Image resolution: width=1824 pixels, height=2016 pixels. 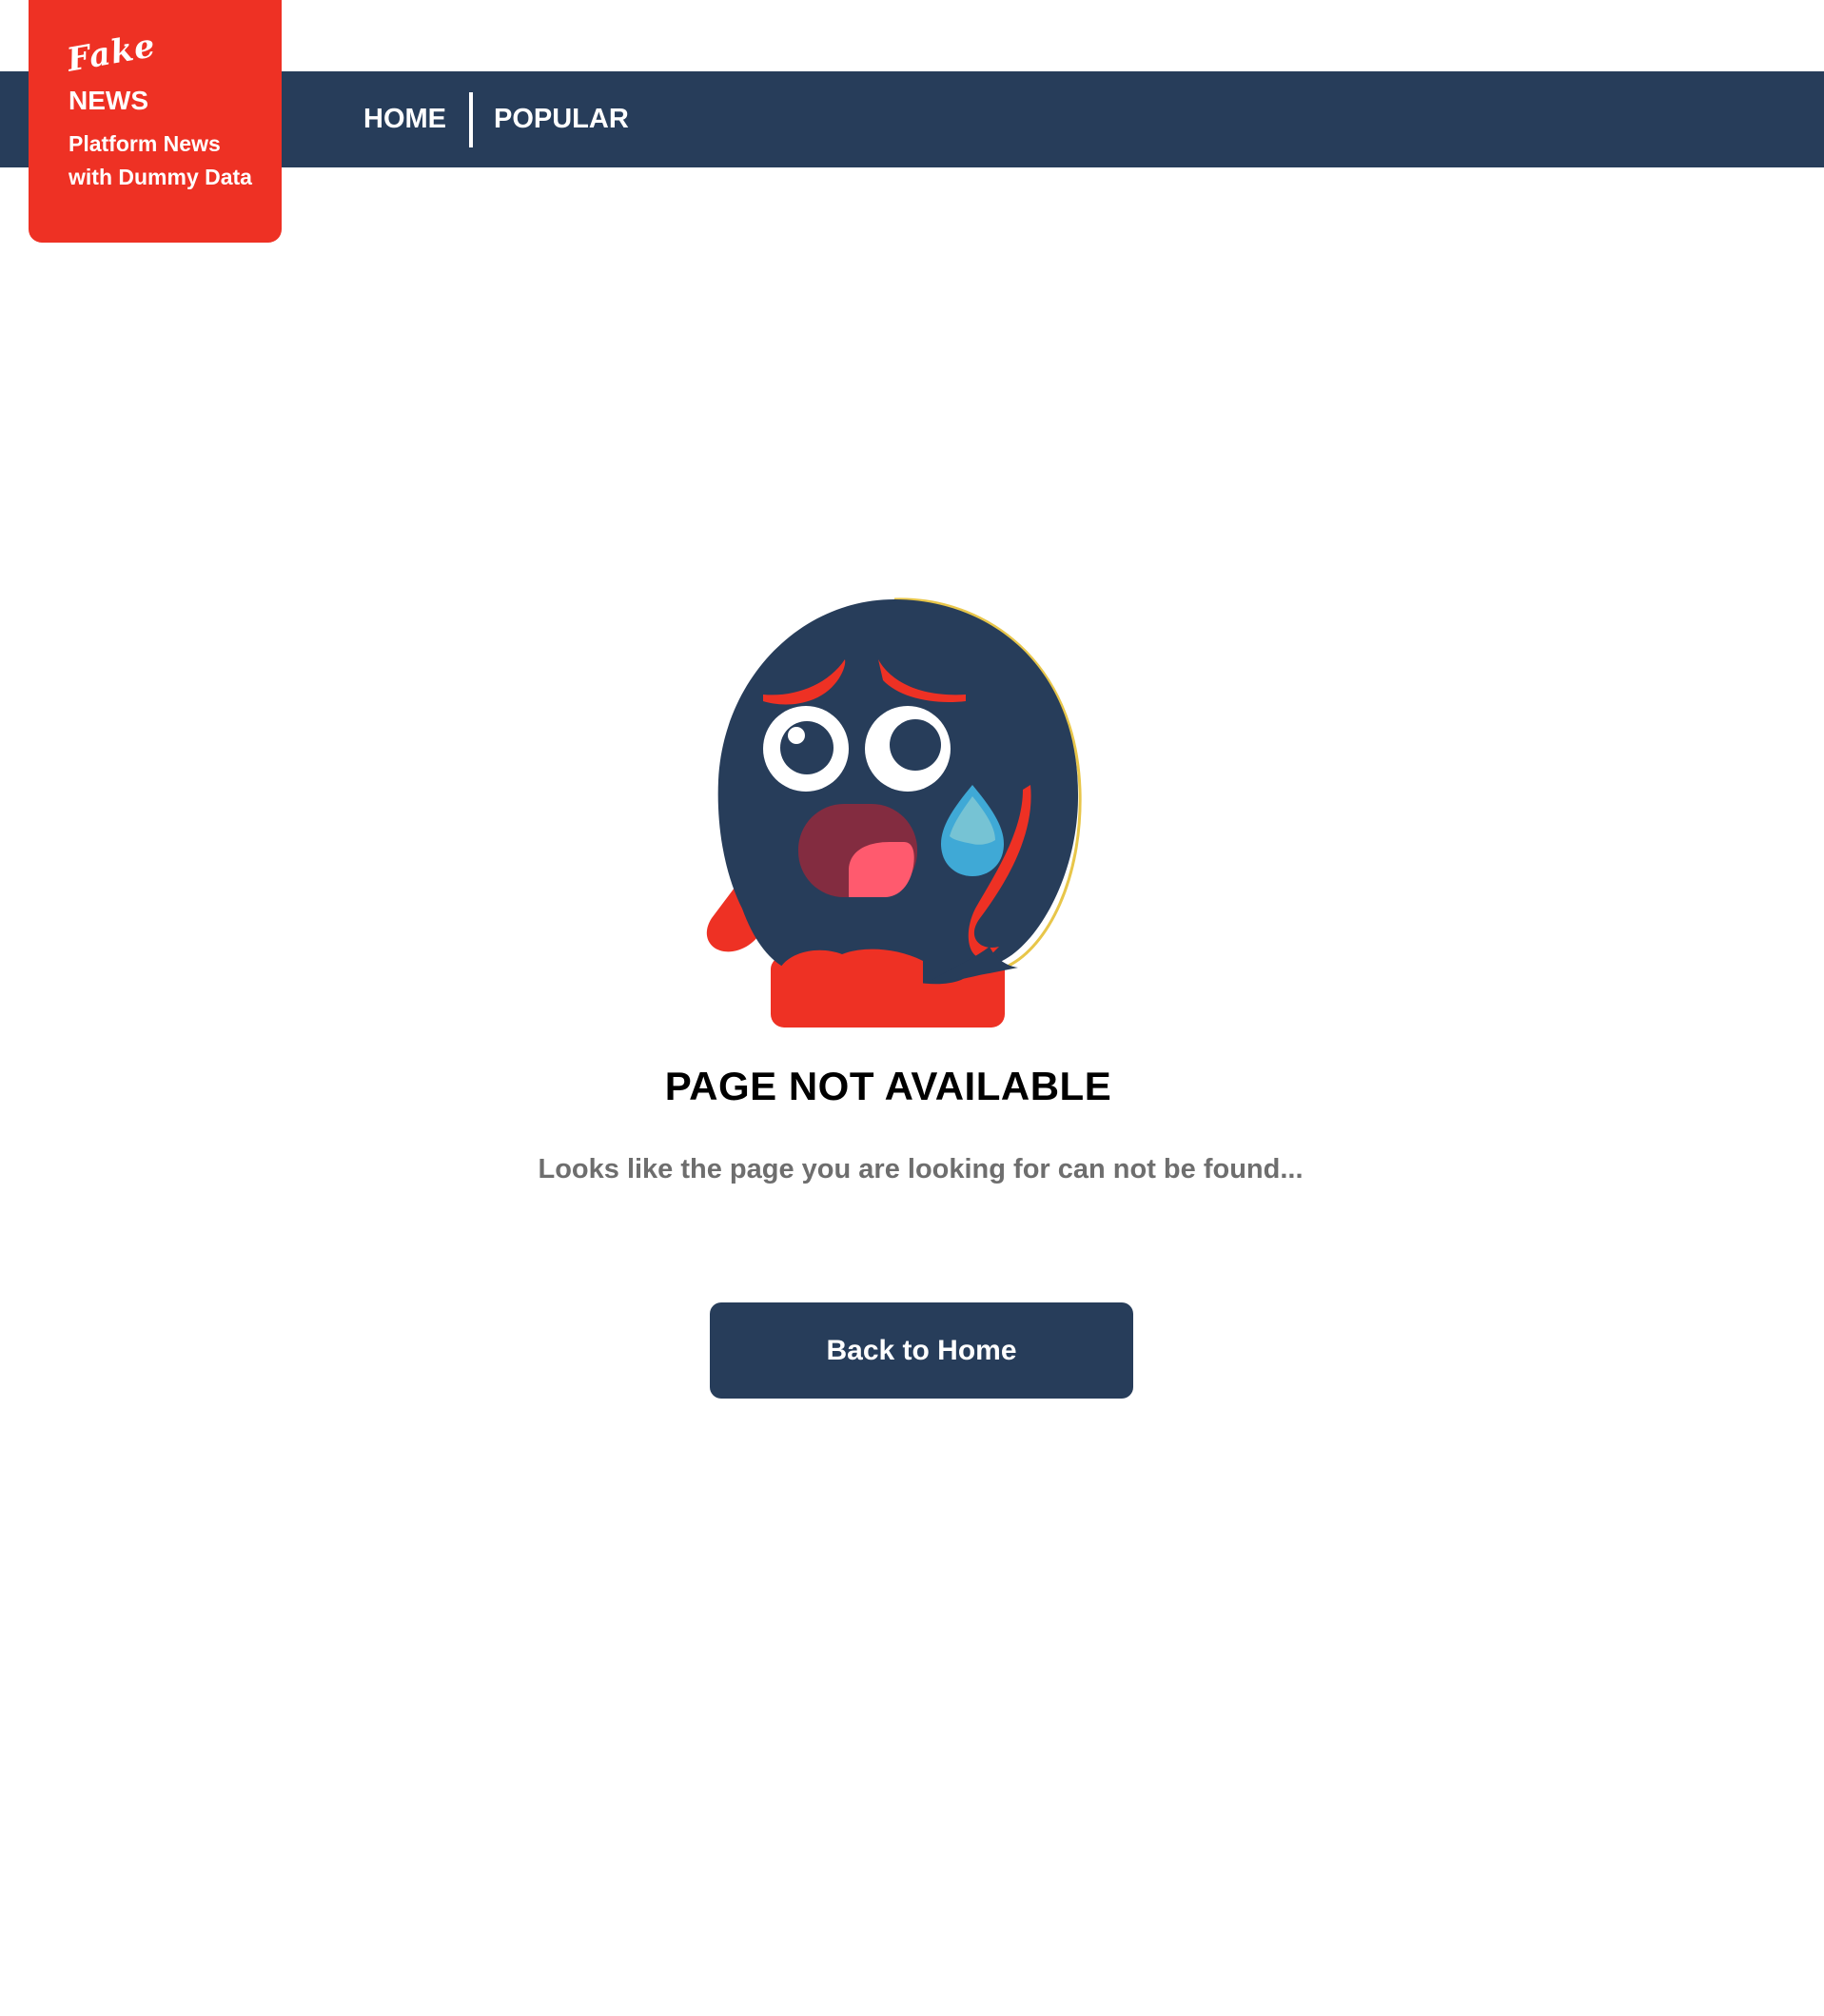 What do you see at coordinates (155, 121) in the screenshot?
I see `site-logo: Fake NEWS Platform News with Dummy Data` at bounding box center [155, 121].